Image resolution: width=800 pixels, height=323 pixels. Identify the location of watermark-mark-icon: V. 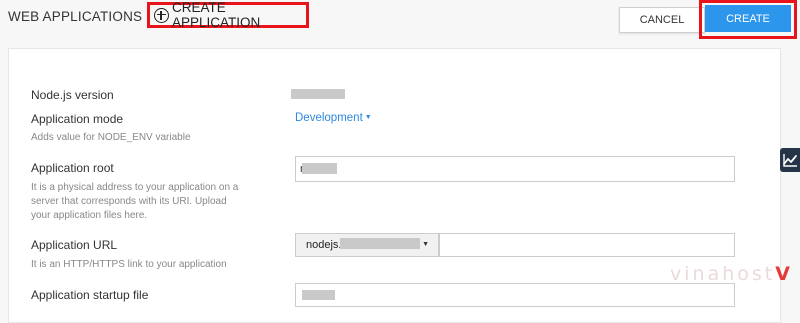
(782, 274).